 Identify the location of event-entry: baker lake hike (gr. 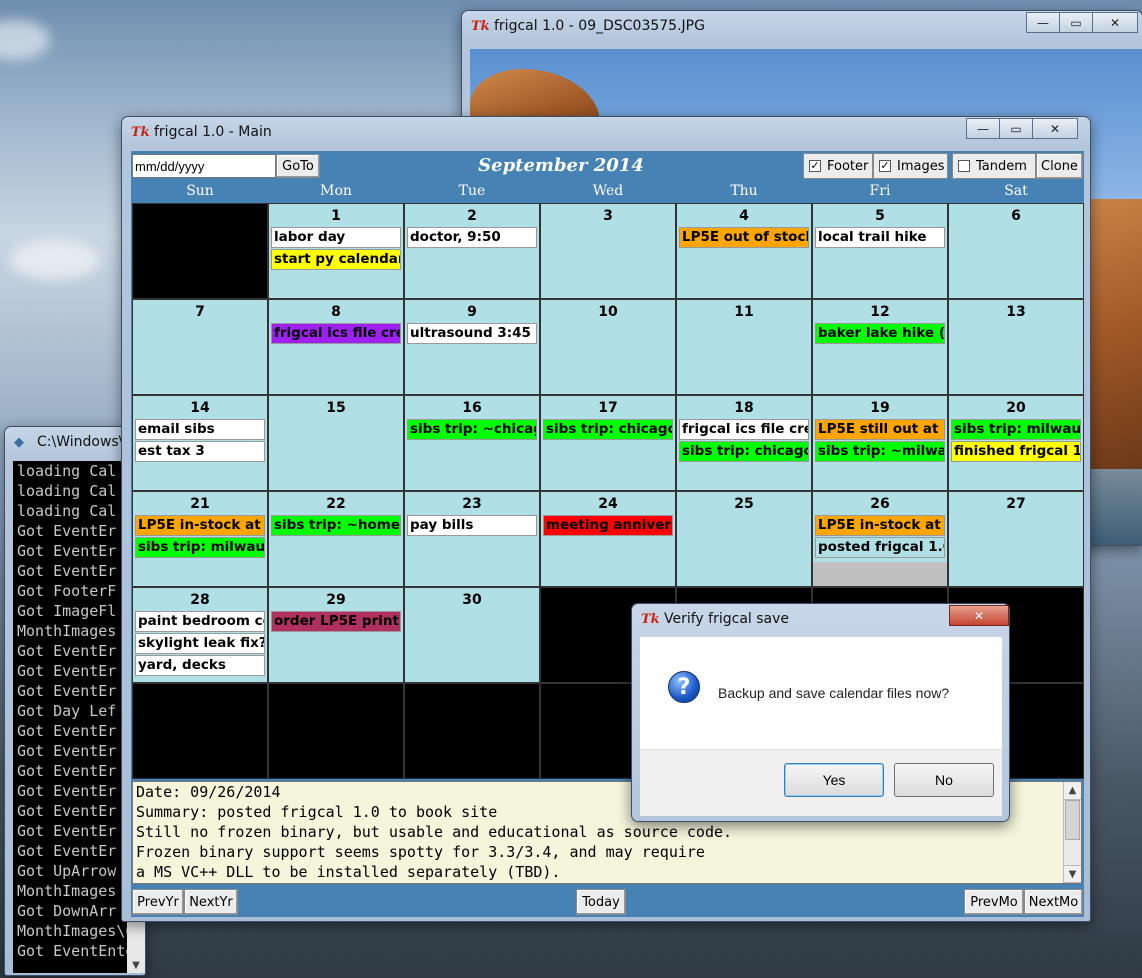
(880, 333).